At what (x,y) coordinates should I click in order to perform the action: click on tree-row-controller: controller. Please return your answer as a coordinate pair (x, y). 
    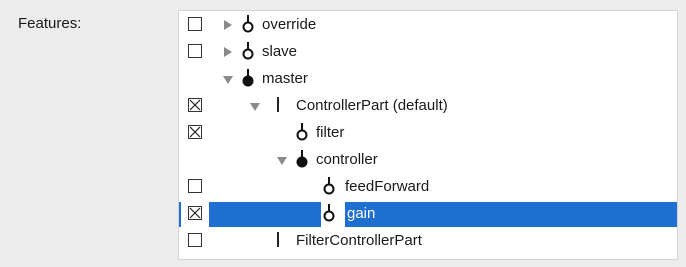
    Looking at the image, I should click on (428, 160).